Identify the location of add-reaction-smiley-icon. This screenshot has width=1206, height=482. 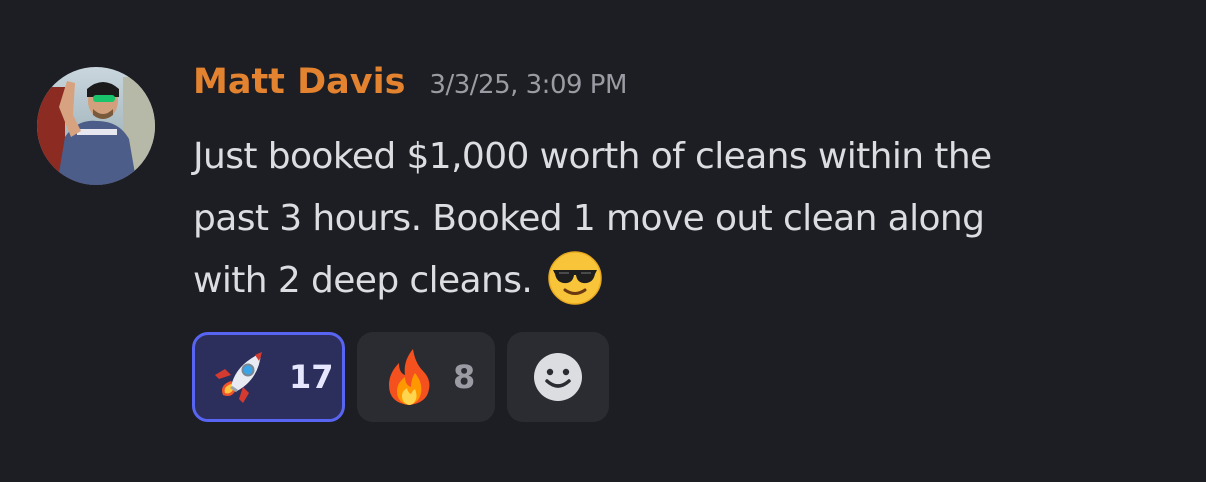
(558, 377).